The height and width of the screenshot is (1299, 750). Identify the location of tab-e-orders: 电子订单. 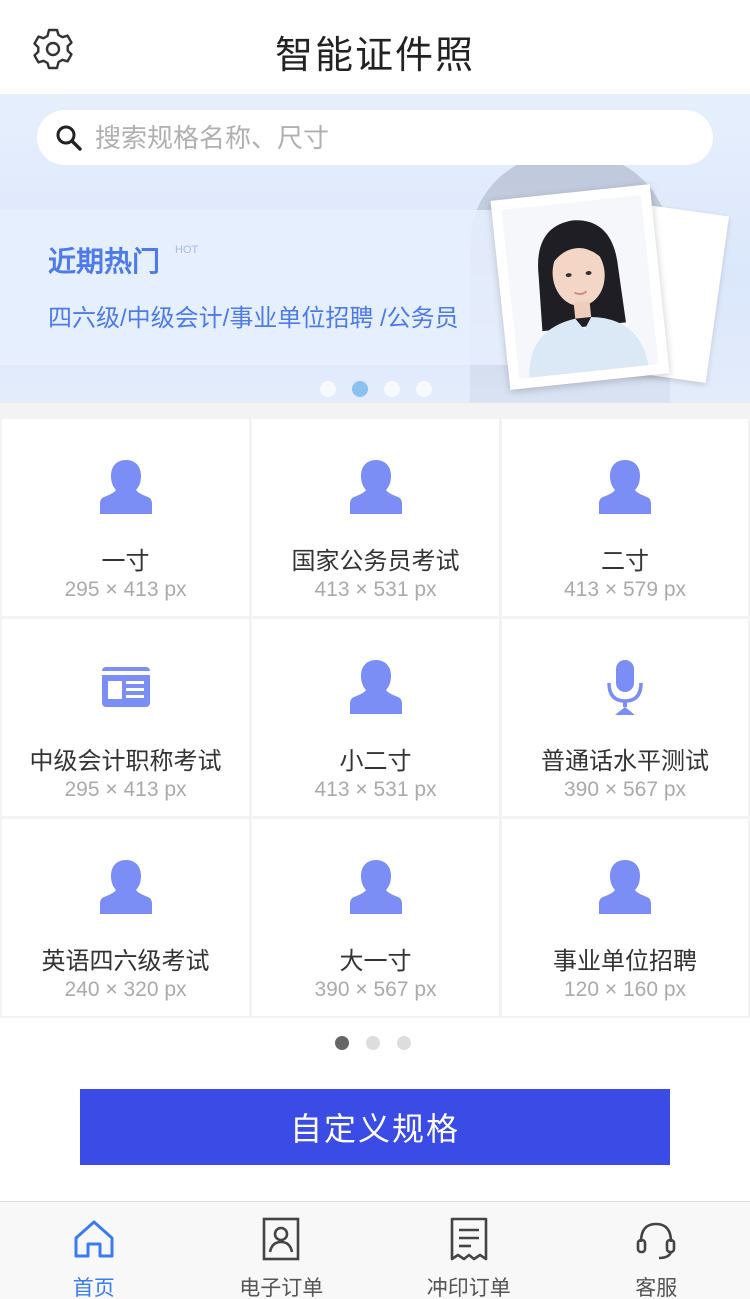
(282, 1250).